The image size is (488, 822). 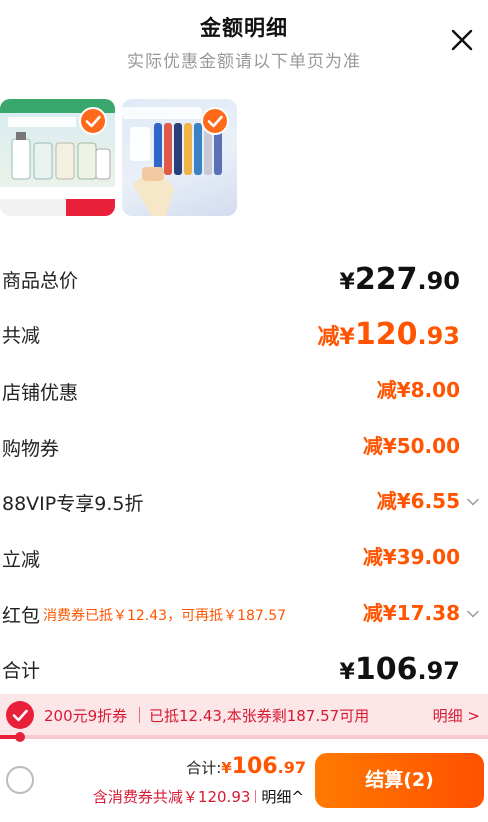 I want to click on checkout-total: 合计:¥106.97, so click(x=246, y=766).